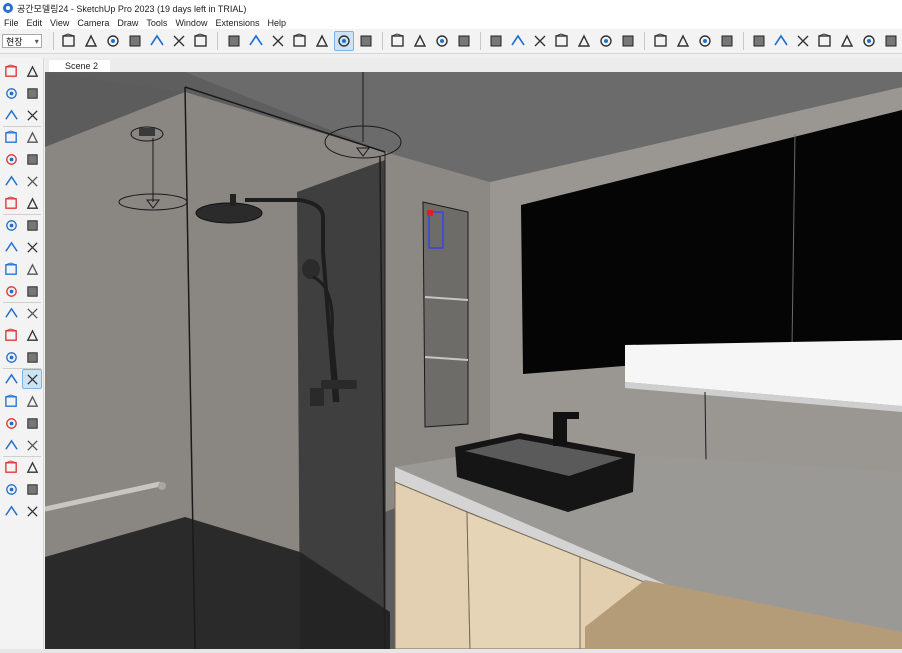  I want to click on pie-icon, so click(32, 225).